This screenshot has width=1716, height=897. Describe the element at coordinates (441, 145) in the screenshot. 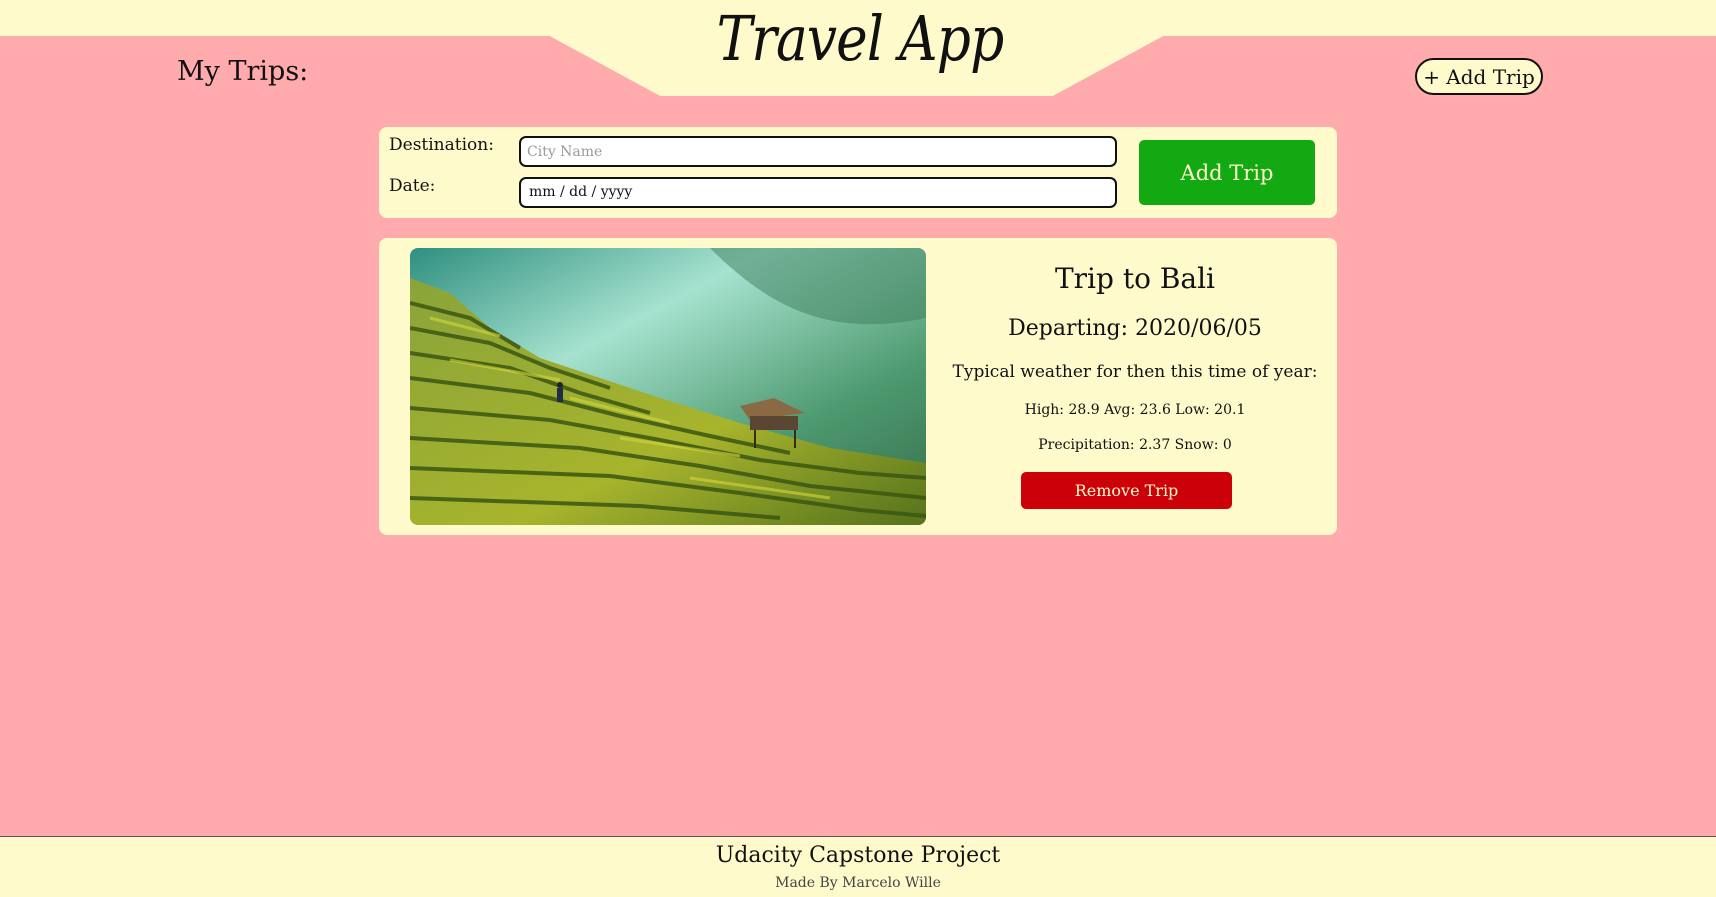

I see `destination-label: Destination:` at that location.